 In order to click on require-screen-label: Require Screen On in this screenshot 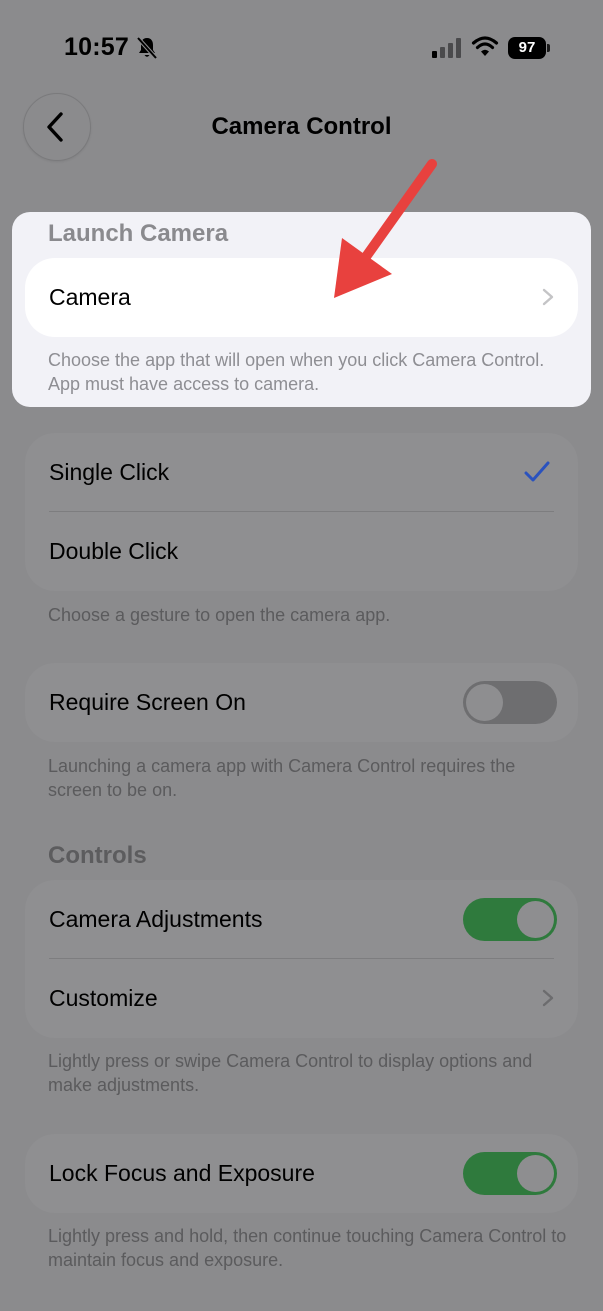, I will do `click(147, 702)`.